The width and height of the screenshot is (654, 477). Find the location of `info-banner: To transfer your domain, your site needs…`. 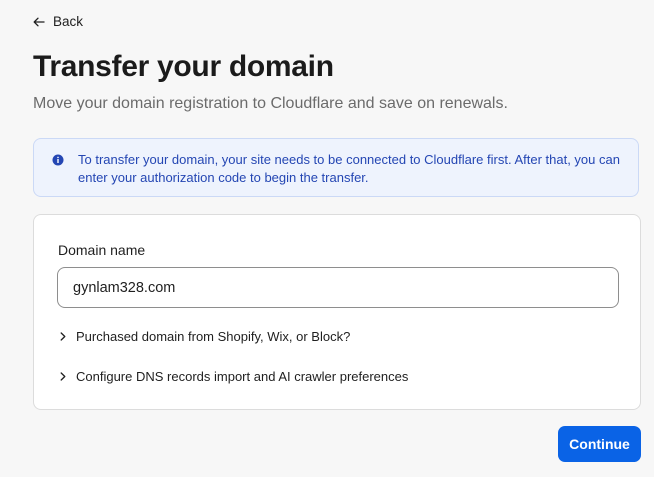

info-banner: To transfer your domain, your site needs… is located at coordinates (336, 167).